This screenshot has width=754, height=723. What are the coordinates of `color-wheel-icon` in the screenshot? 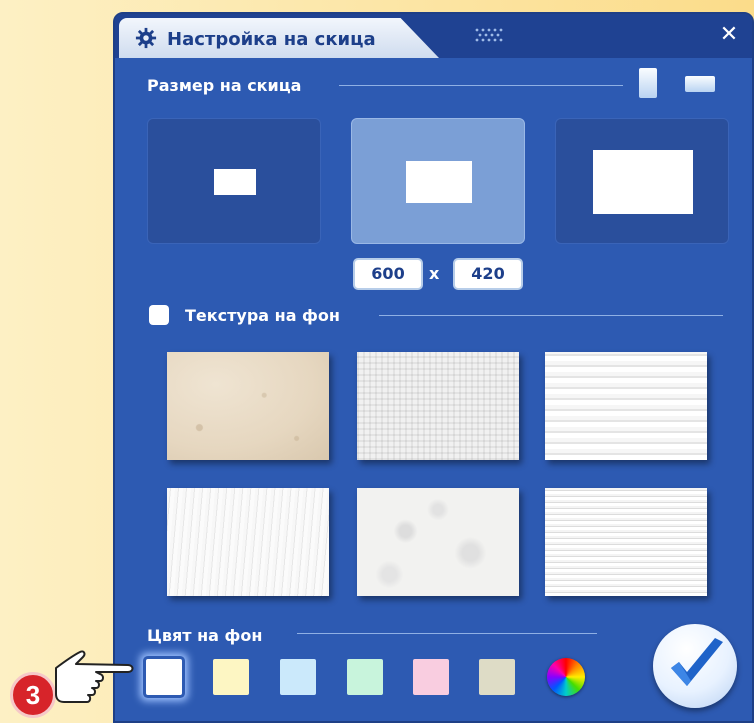 It's located at (566, 677).